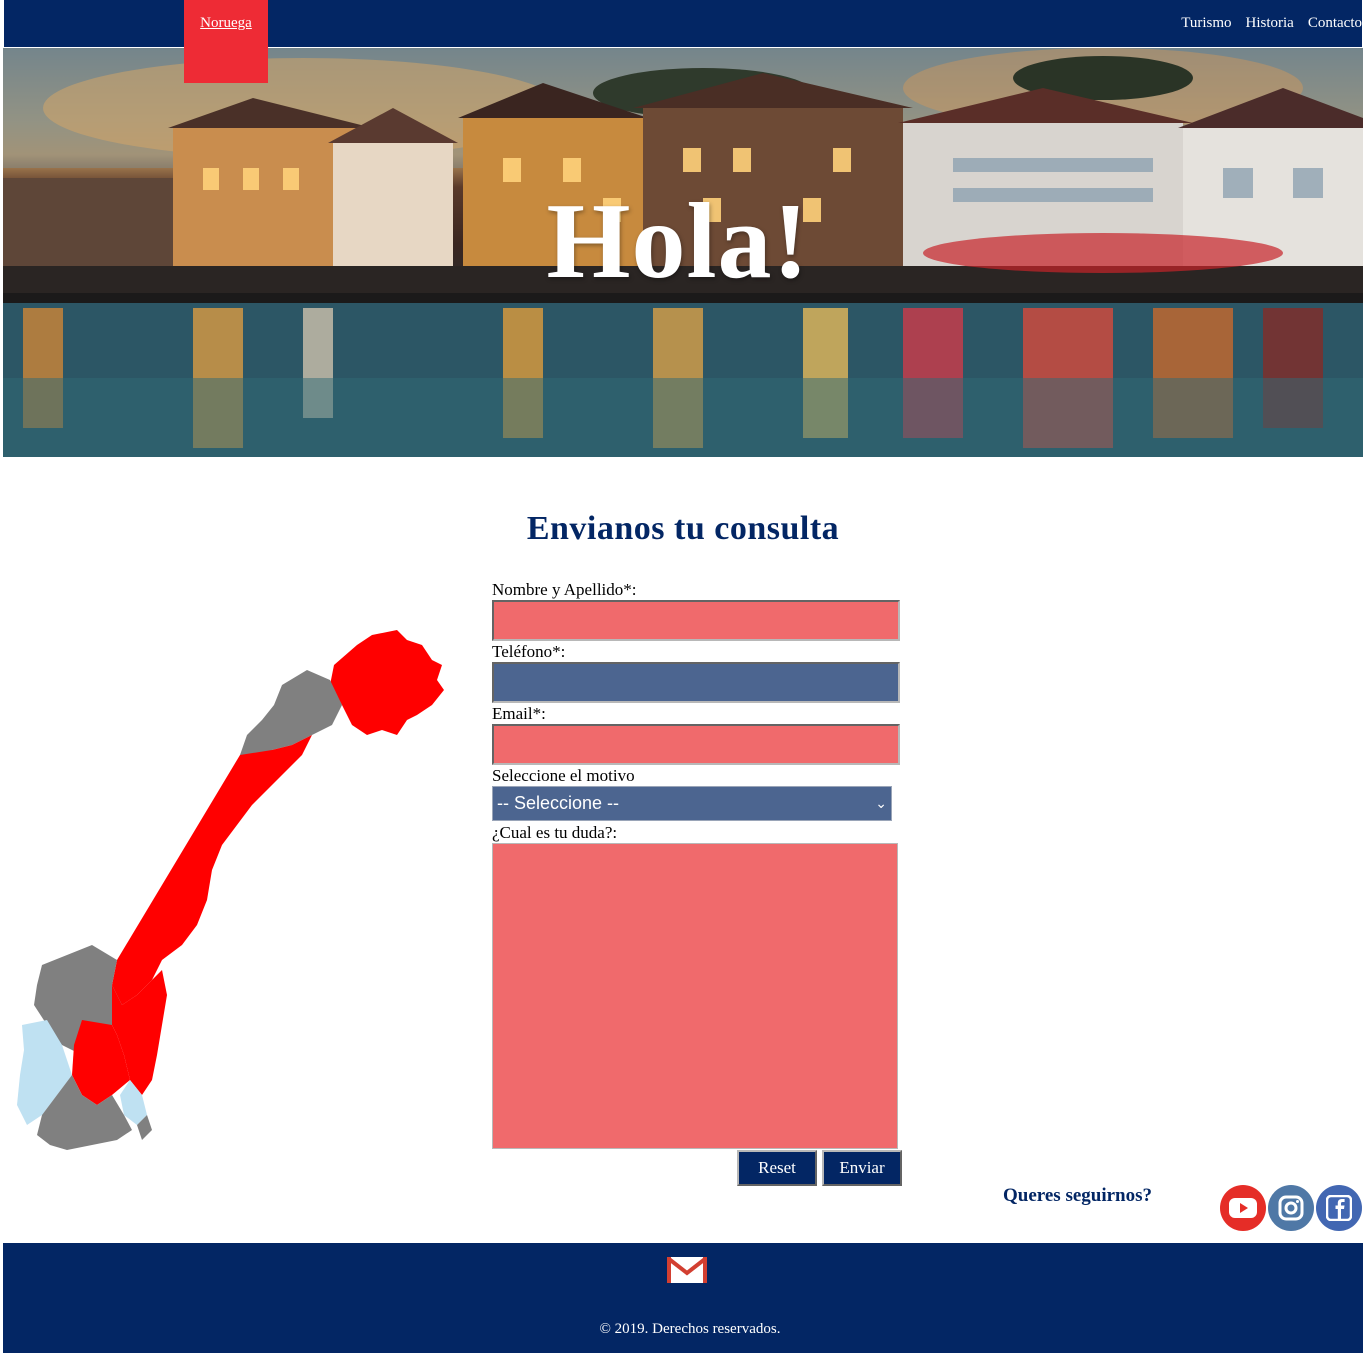 Image resolution: width=1366 pixels, height=1353 pixels. I want to click on email-input, so click(696, 744).